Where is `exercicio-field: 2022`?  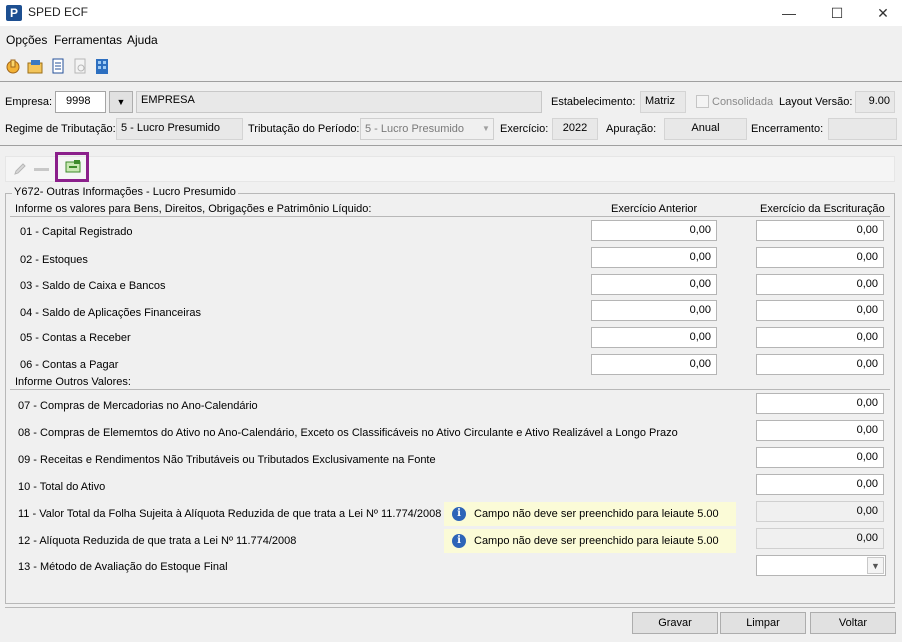
exercicio-field: 2022 is located at coordinates (575, 129).